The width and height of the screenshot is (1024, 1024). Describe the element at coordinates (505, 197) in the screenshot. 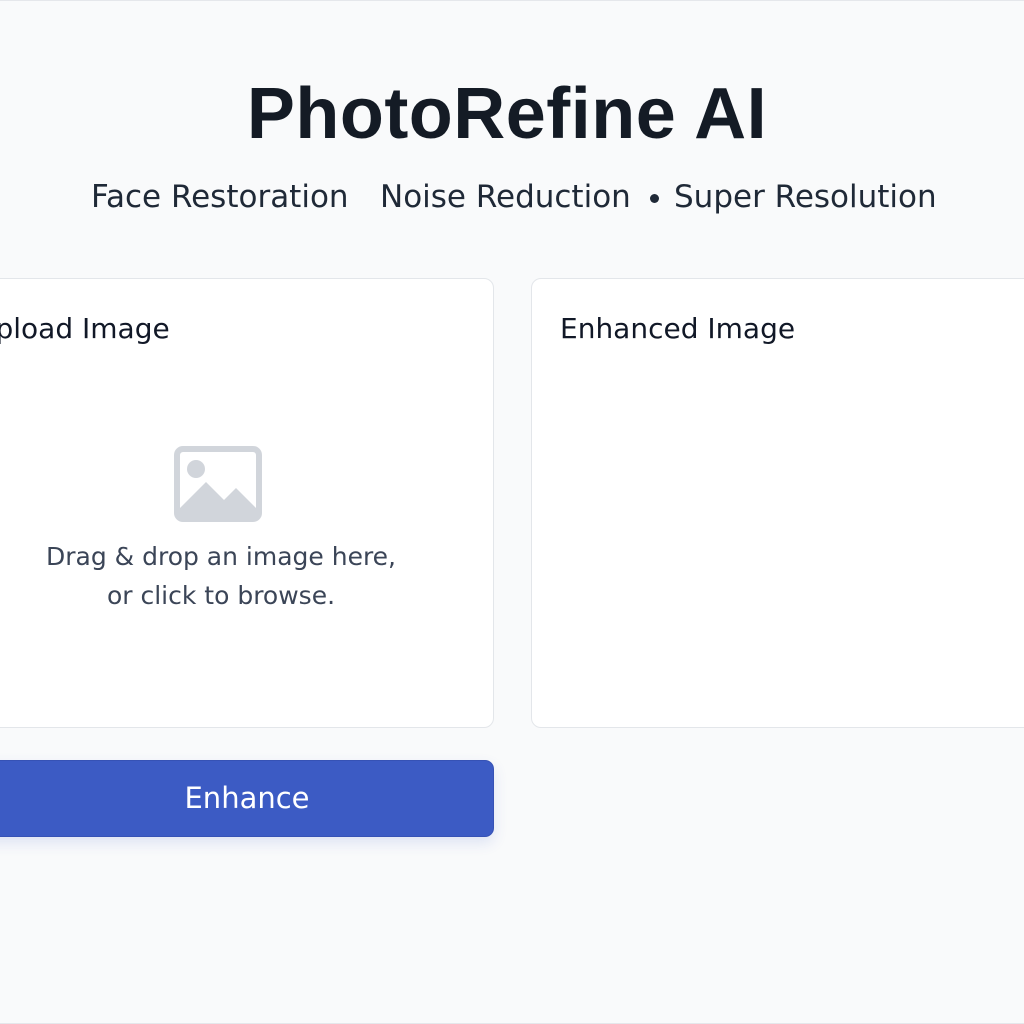

I see `feature-noise-reduction: Noise Reduction` at that location.